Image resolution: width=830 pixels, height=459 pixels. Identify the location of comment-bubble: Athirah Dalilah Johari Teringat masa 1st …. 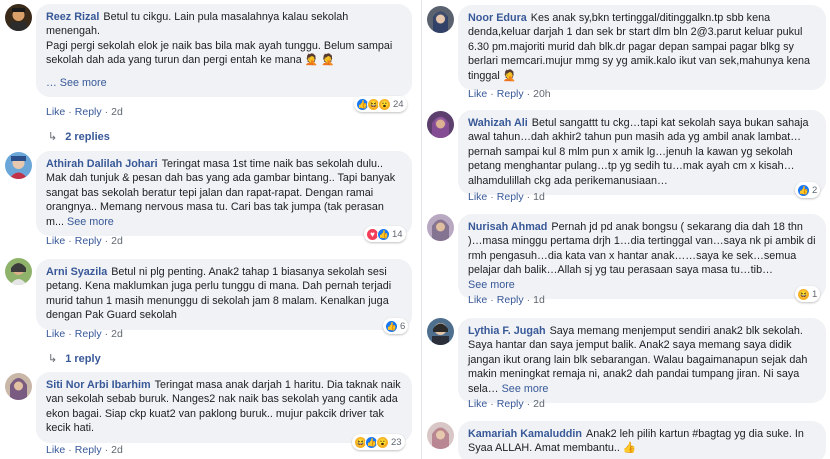
(224, 194).